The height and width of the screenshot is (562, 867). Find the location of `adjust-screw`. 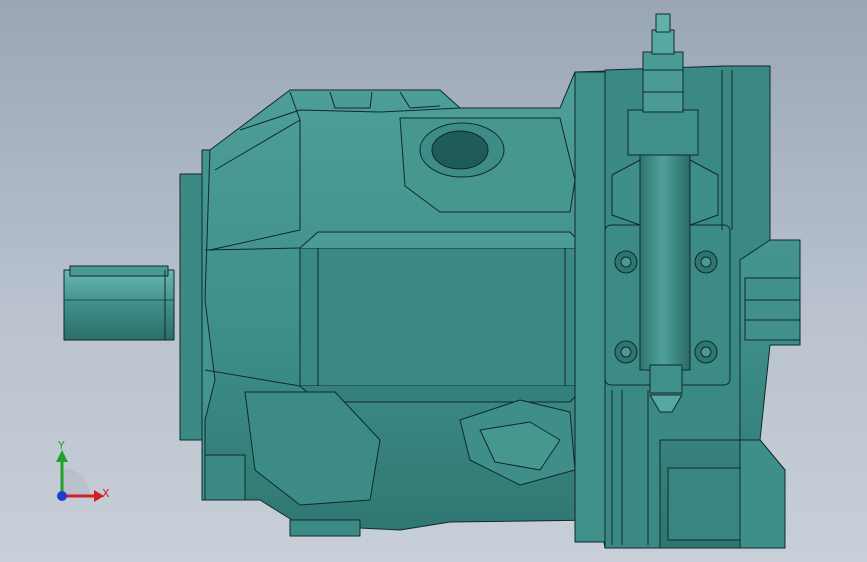

adjust-screw is located at coordinates (663, 42).